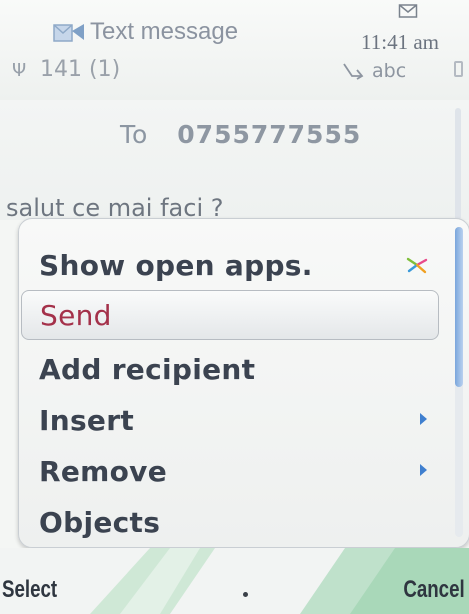 This screenshot has width=469, height=614. What do you see at coordinates (458, 69) in the screenshot?
I see `battery-icon` at bounding box center [458, 69].